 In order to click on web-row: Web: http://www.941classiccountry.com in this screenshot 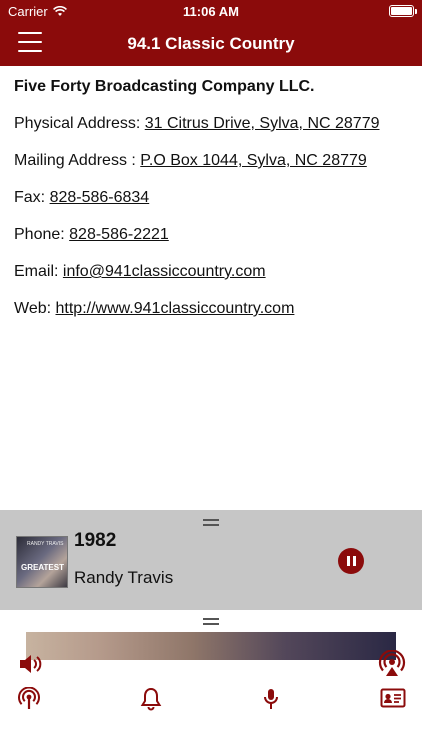, I will do `click(213, 309)`.